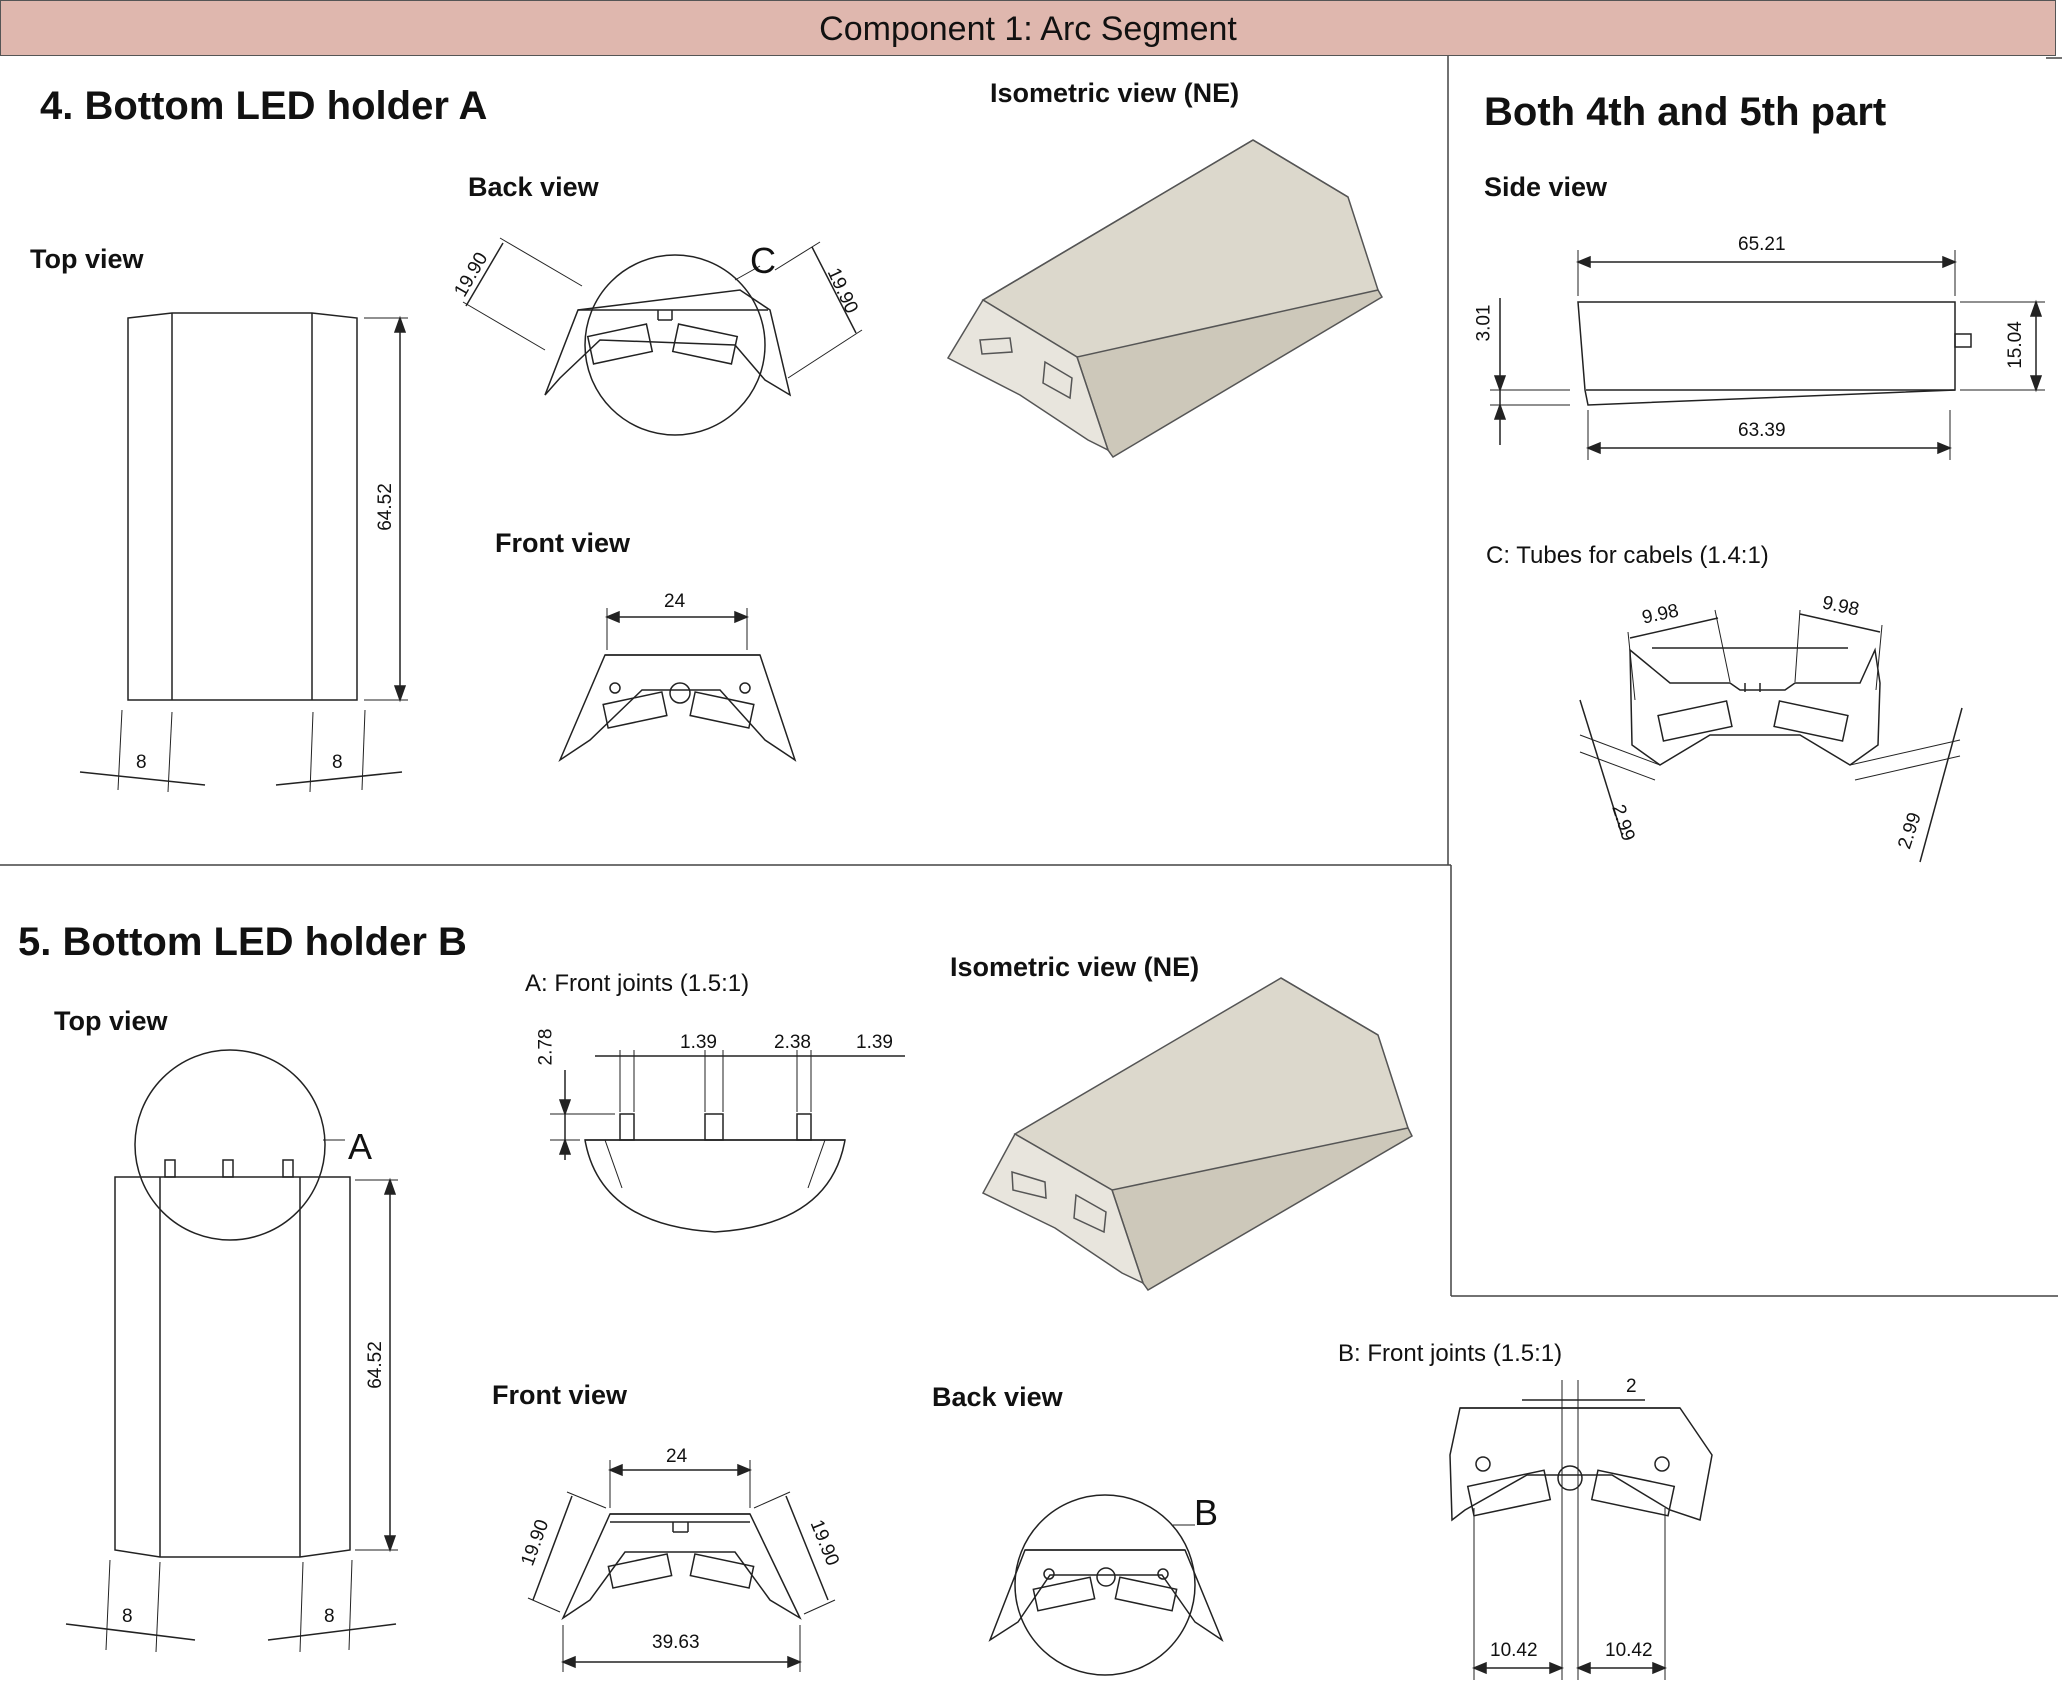 This screenshot has height=1694, width=2063. What do you see at coordinates (2015, 345) in the screenshot?
I see `side-view-right-dim: 15.04` at bounding box center [2015, 345].